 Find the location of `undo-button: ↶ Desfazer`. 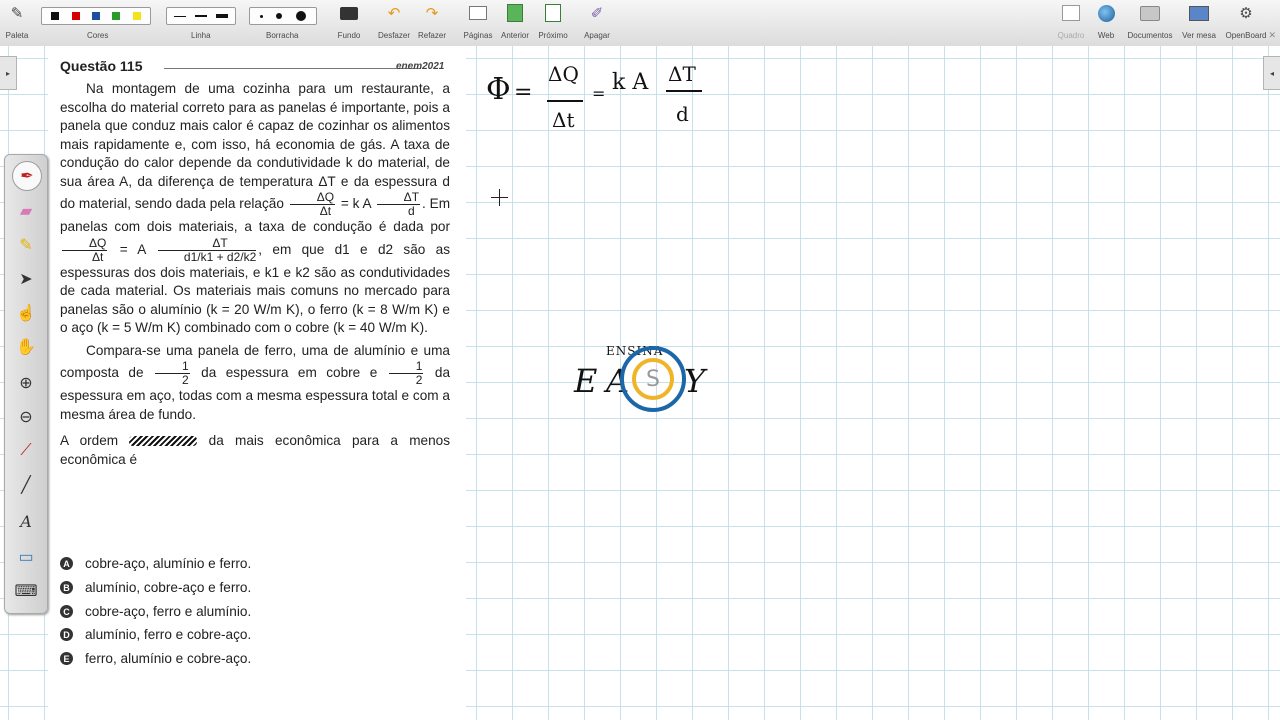

undo-button: ↶ Desfazer is located at coordinates (394, 21).